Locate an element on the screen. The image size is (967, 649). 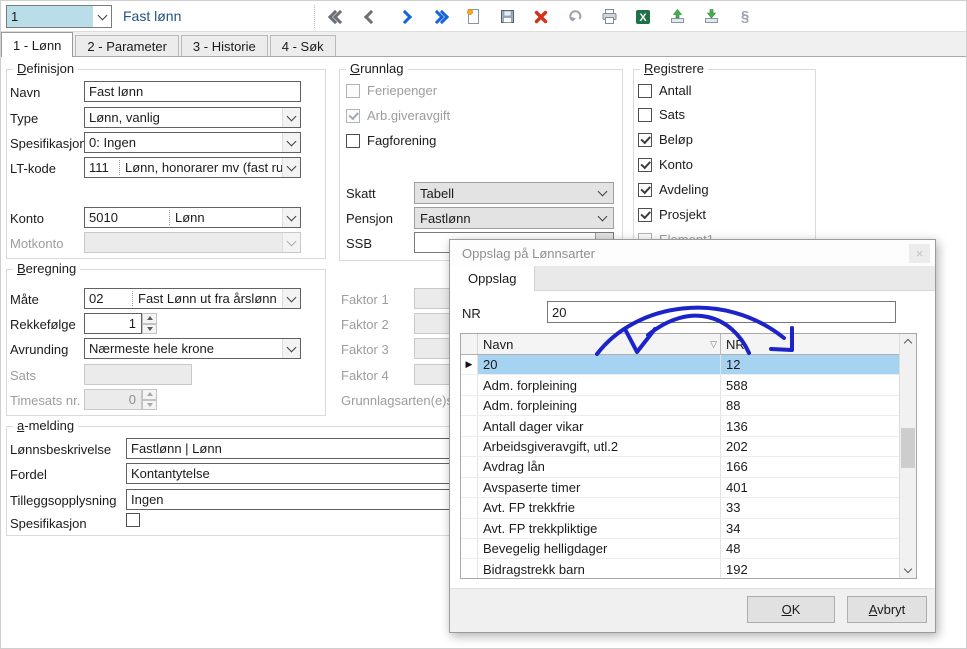
konto-checkbox is located at coordinates (645, 164).